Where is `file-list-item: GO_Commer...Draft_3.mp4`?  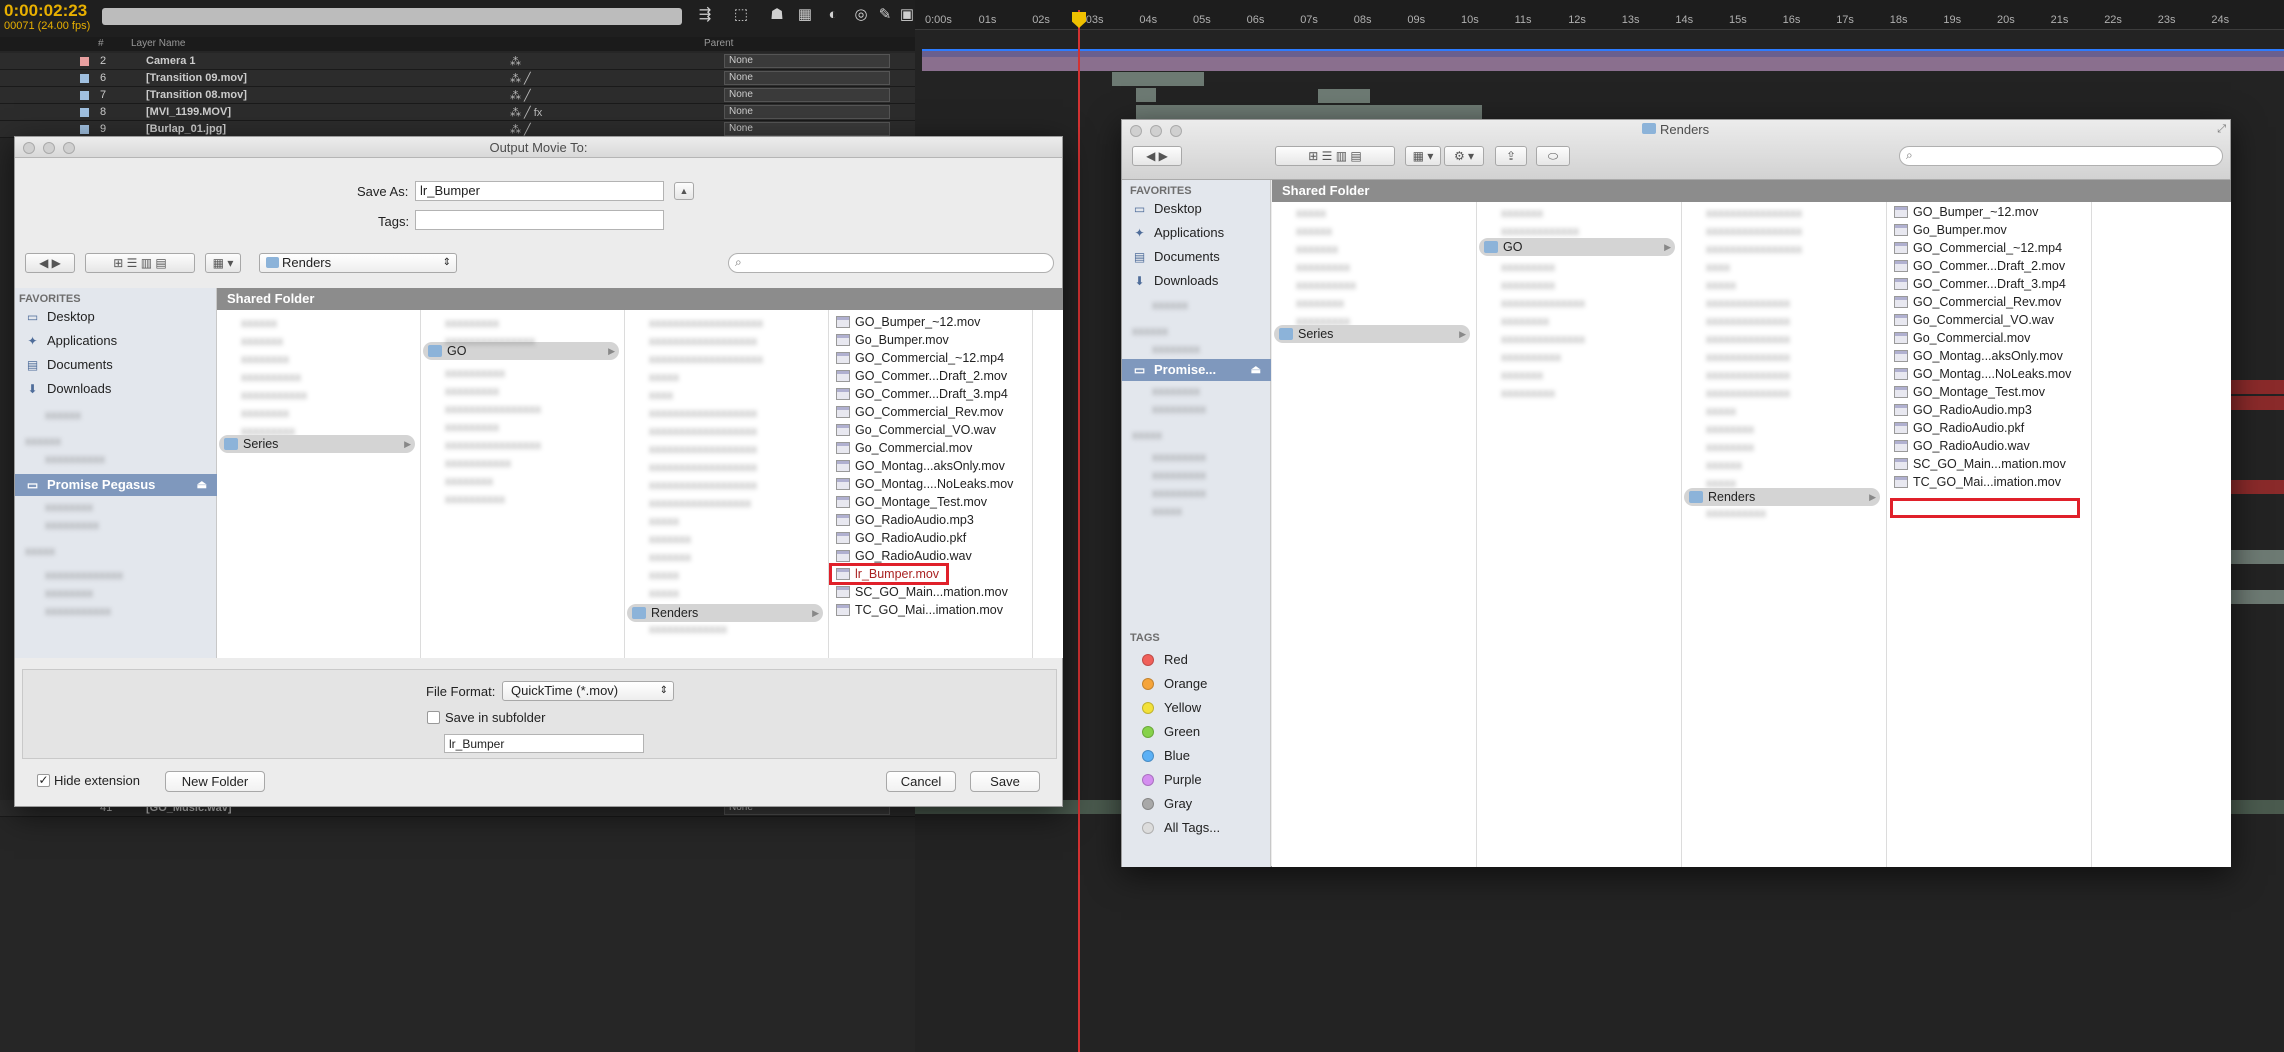 file-list-item: GO_Commer...Draft_3.mp4 is located at coordinates (929, 394).